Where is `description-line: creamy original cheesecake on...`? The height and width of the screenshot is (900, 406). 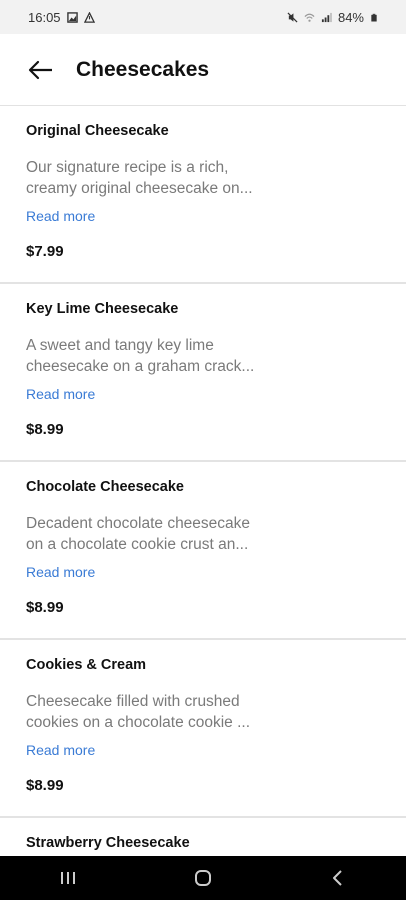
description-line: creamy original cheesecake on... is located at coordinates (139, 188).